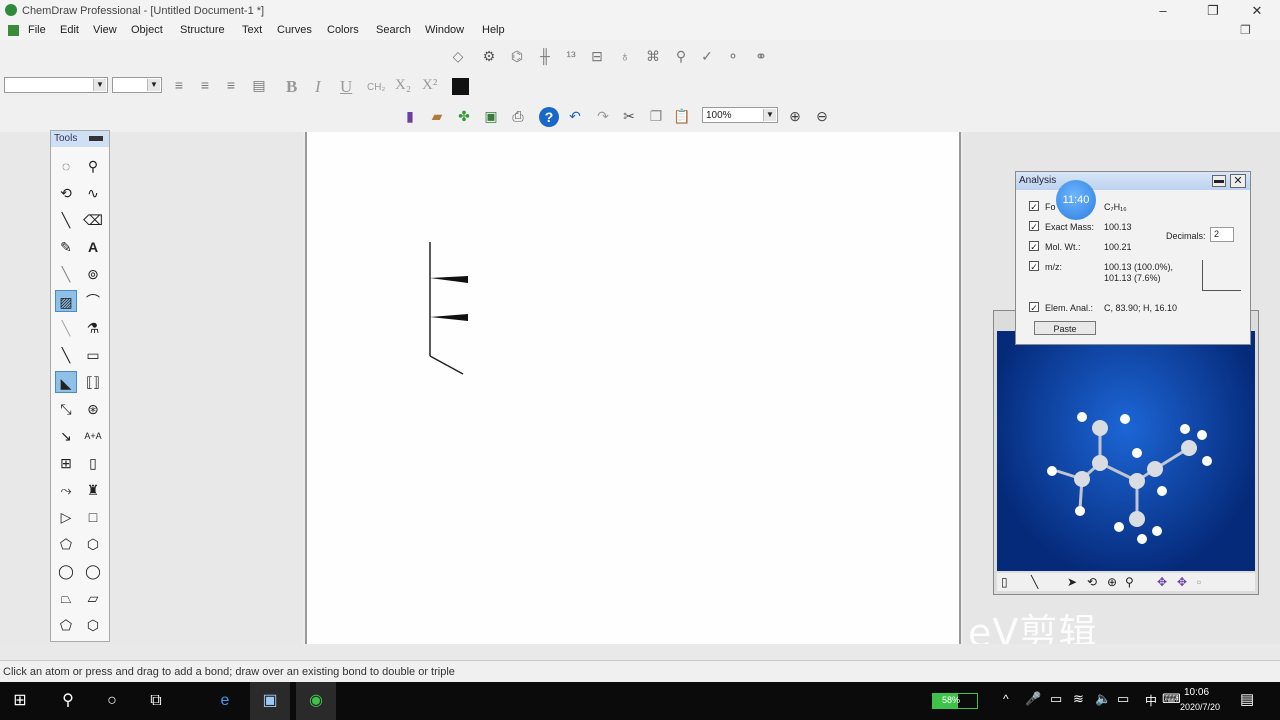  What do you see at coordinates (682, 116) in the screenshot?
I see `paste-icon: 📋` at bounding box center [682, 116].